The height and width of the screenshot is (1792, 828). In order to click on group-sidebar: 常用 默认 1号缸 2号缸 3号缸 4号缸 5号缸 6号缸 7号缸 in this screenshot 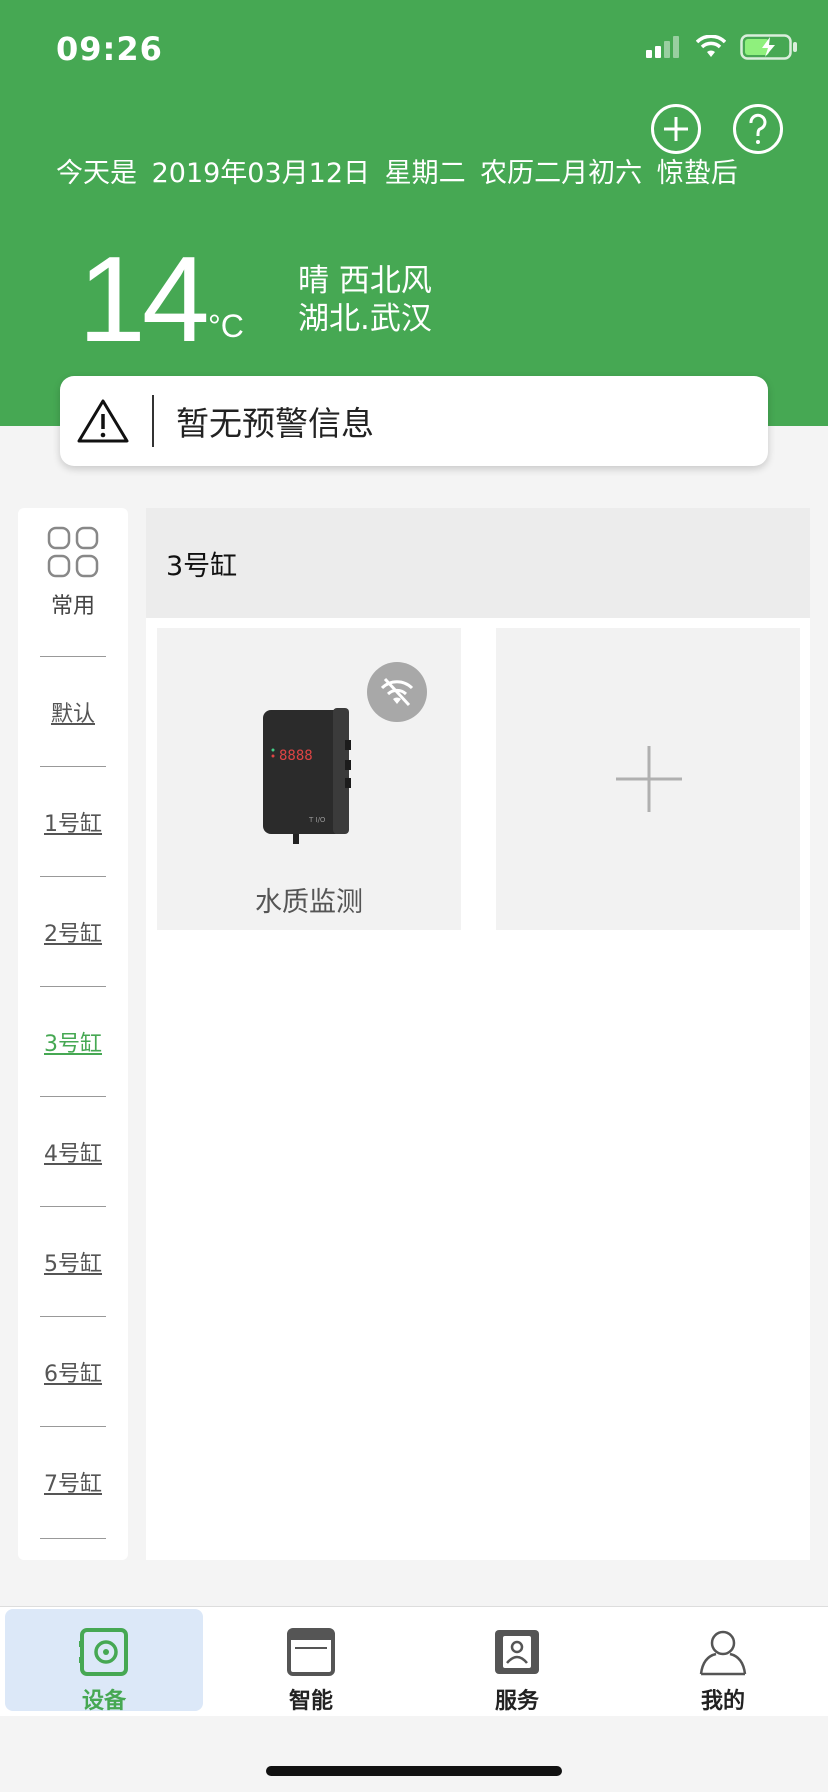, I will do `click(73, 1034)`.